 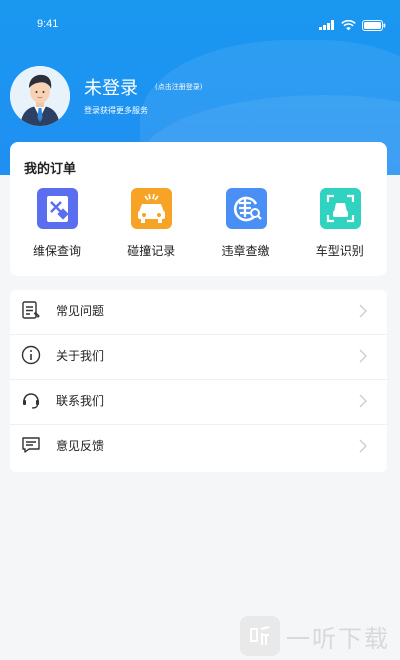 I want to click on order-item-label: 违章查缴, so click(x=245, y=251).